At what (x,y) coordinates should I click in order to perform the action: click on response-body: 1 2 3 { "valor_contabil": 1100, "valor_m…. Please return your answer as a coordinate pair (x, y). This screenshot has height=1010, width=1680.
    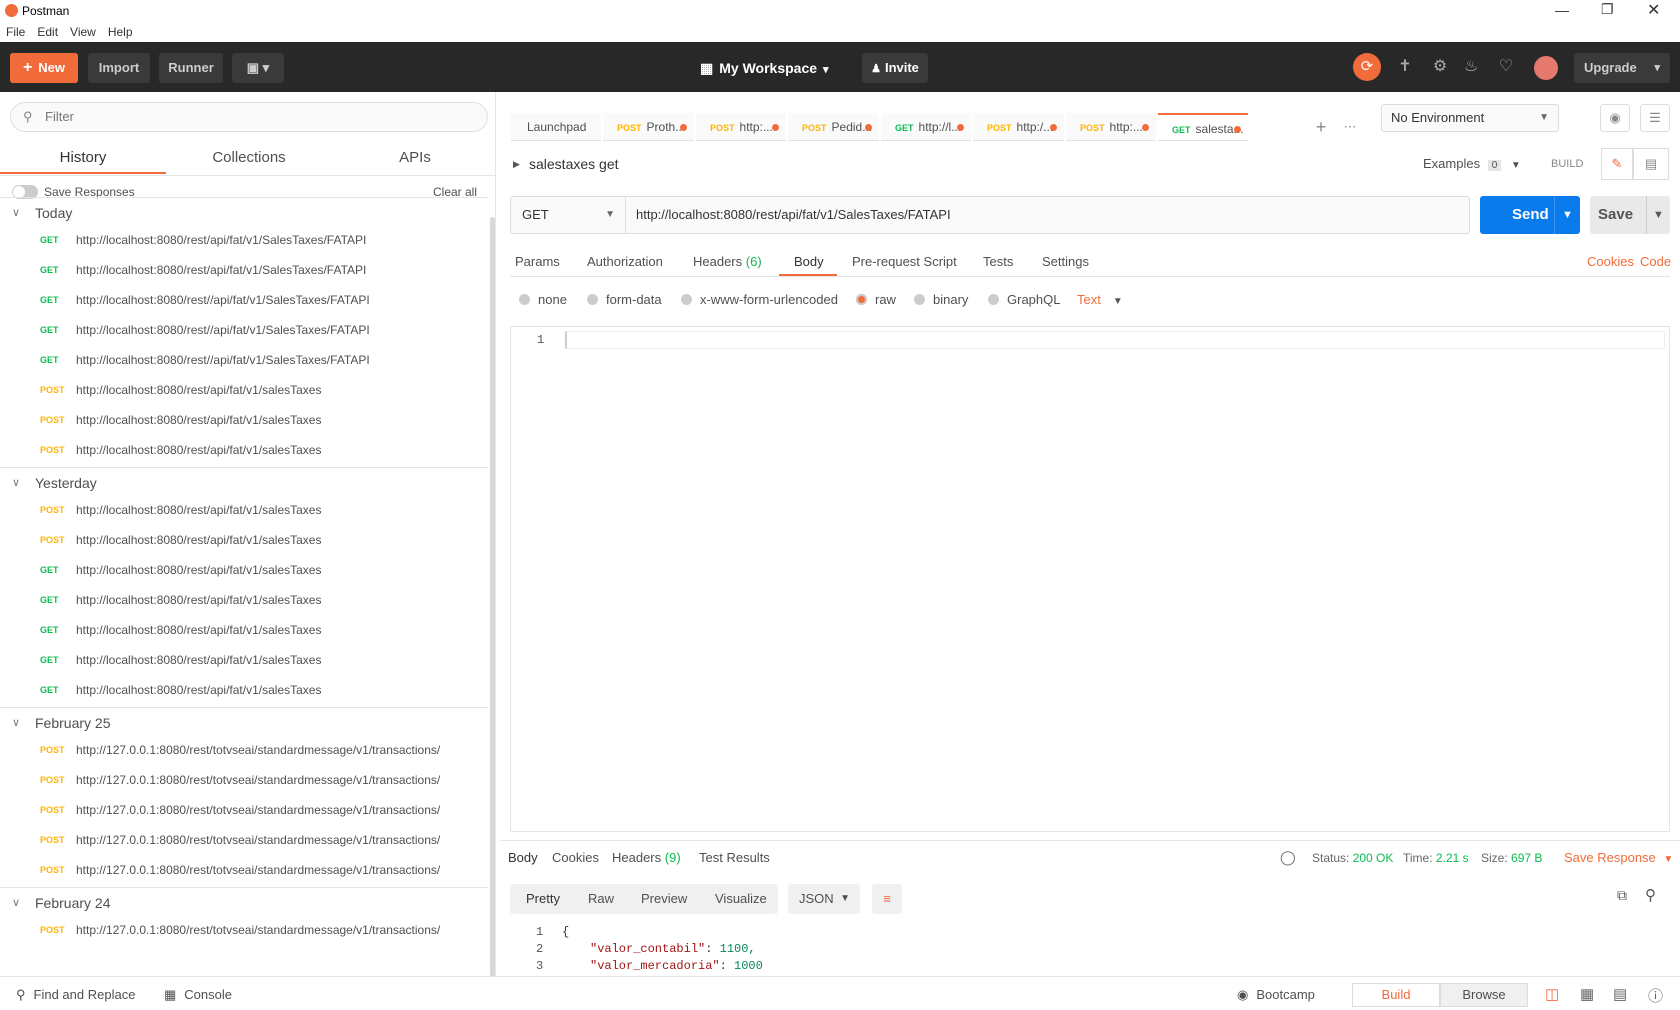
    Looking at the image, I should click on (1085, 949).